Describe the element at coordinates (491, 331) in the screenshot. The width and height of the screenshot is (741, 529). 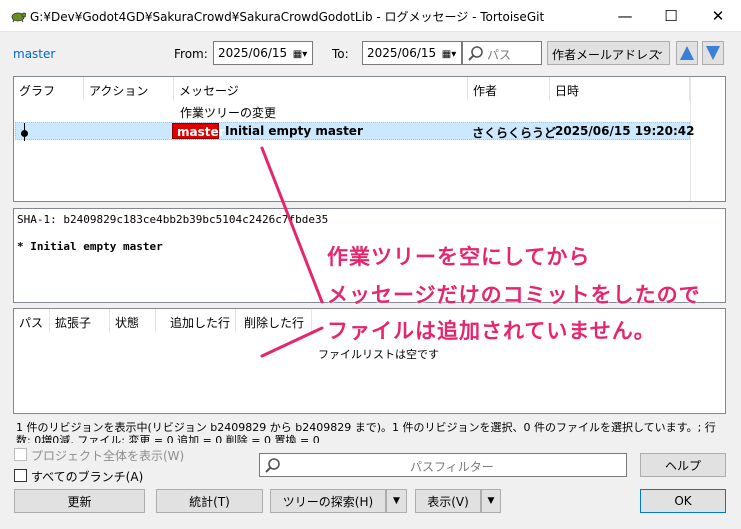
I see `annotation-line-3: ファイルは追加されていません。` at that location.